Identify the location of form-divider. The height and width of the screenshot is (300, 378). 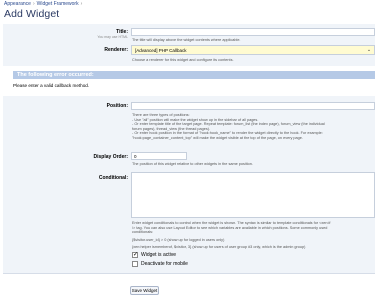
(189, 273).